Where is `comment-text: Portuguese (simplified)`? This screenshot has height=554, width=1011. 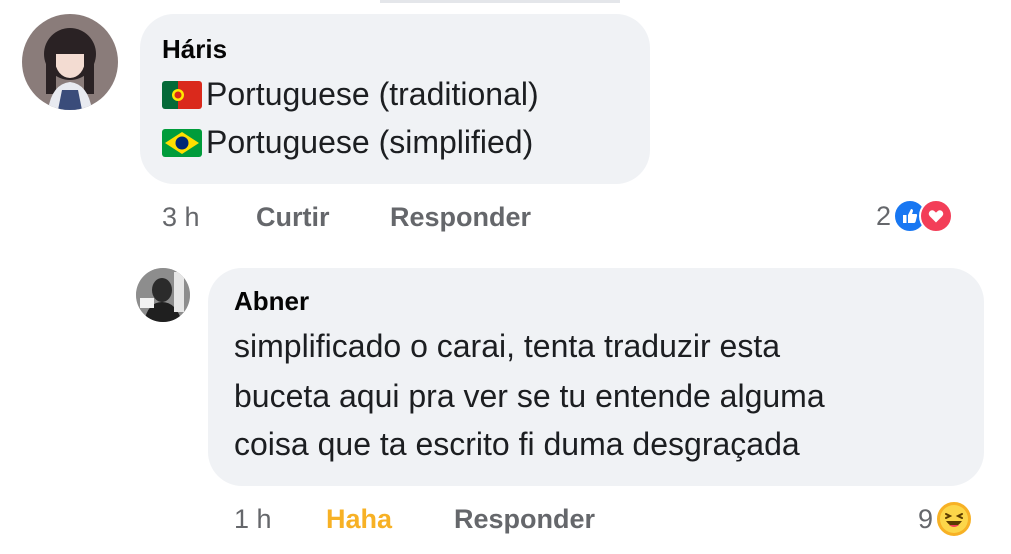 comment-text: Portuguese (simplified) is located at coordinates (370, 142).